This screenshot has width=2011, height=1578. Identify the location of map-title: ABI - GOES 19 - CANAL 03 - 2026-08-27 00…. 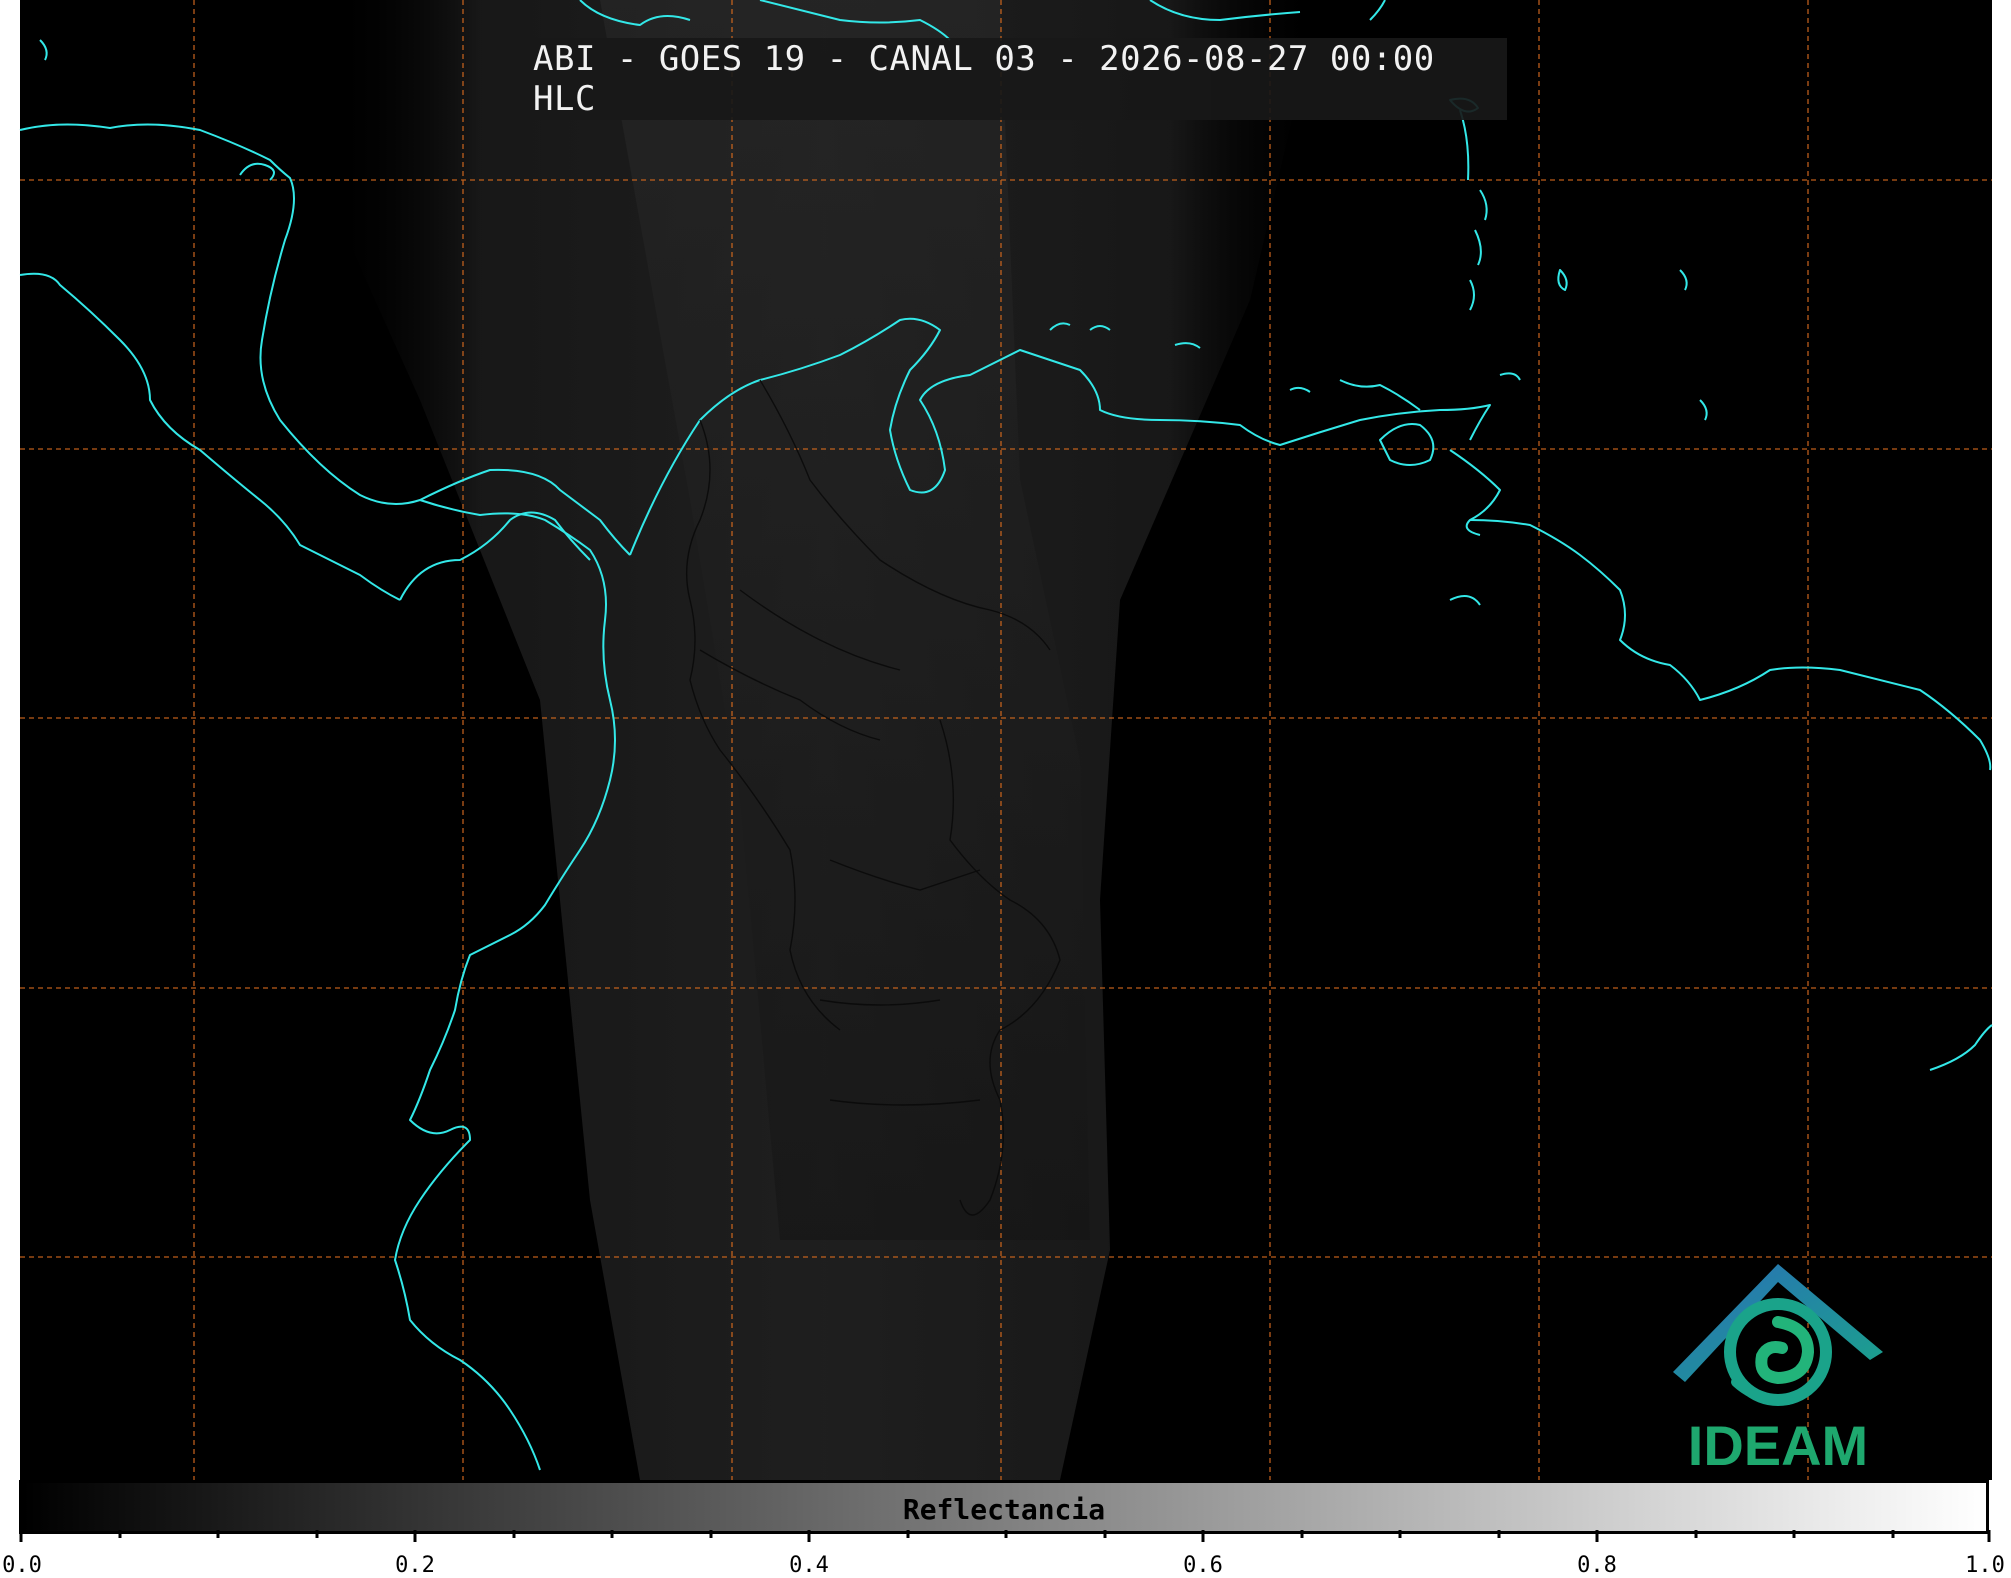
(1020, 79).